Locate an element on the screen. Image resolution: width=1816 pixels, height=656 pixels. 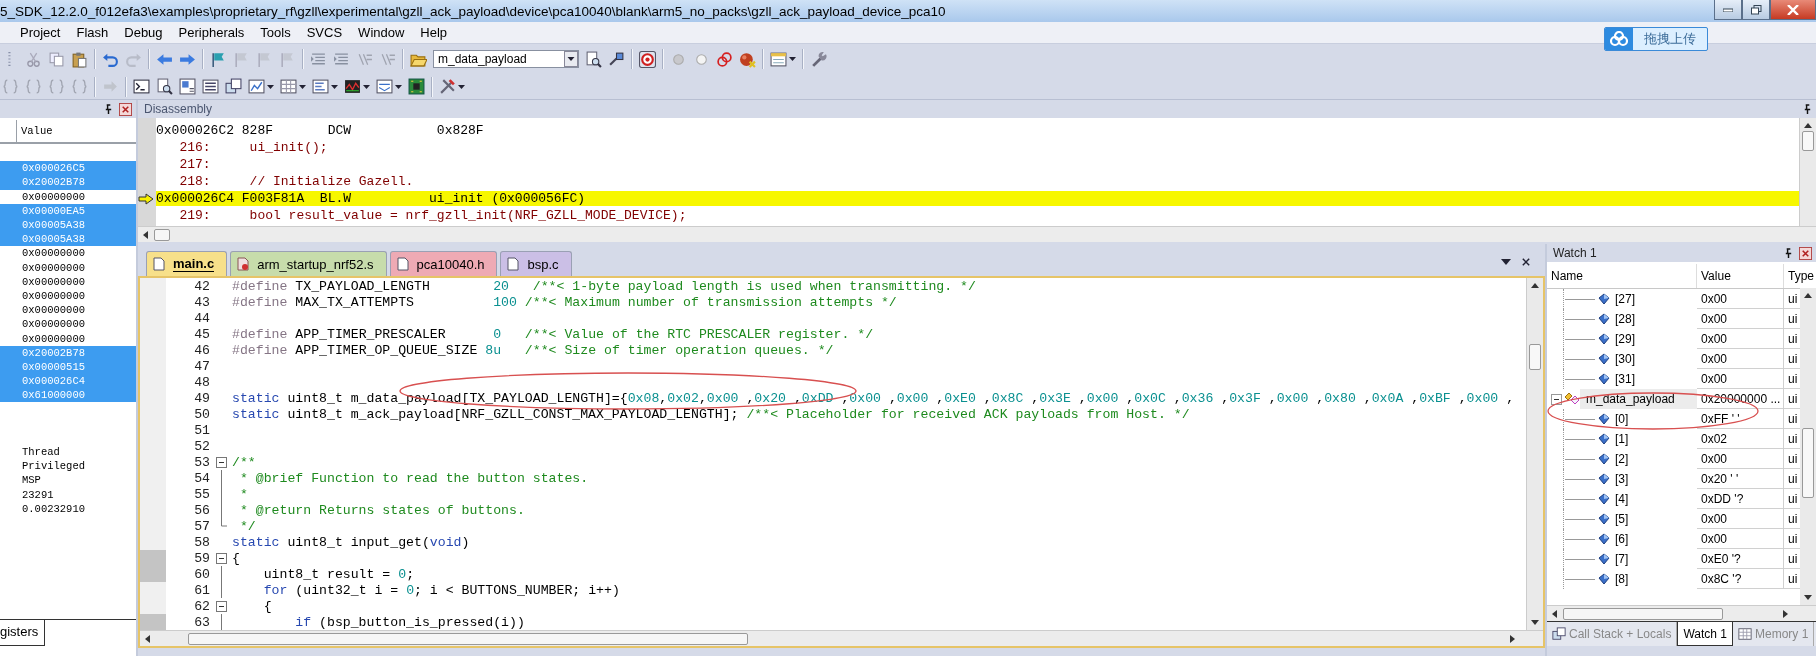
menu-item: Debug is located at coordinates (143, 32).